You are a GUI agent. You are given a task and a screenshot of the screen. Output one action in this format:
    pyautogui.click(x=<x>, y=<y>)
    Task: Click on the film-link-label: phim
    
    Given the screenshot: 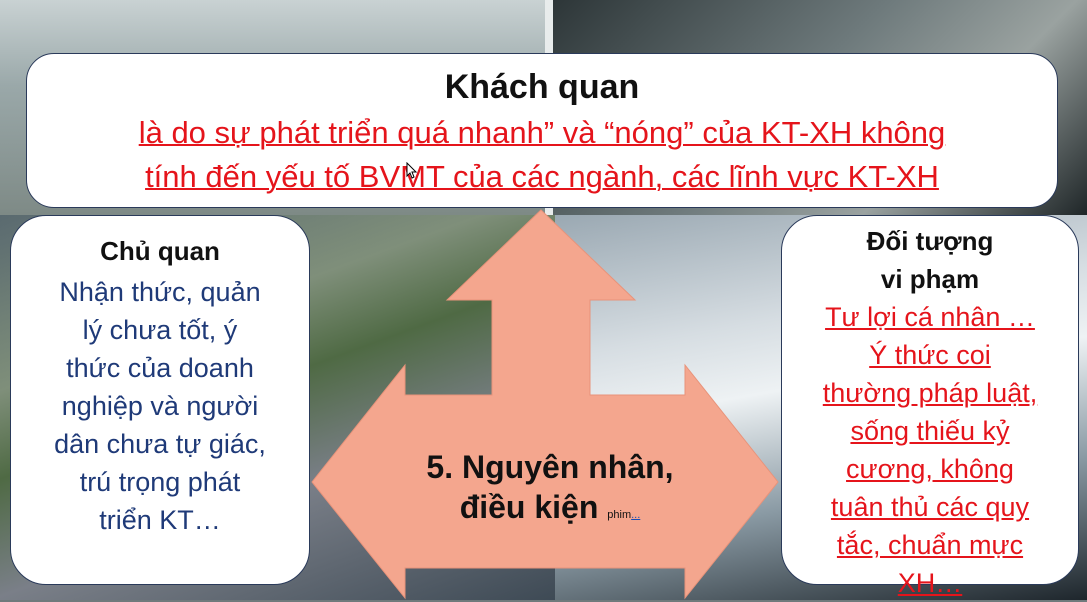 What is the action you would take?
    pyautogui.click(x=619, y=515)
    